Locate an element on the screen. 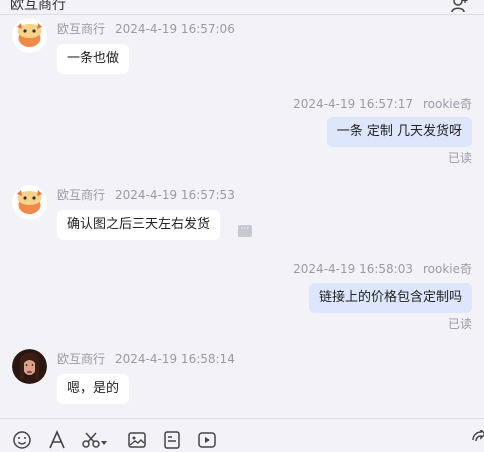 The width and height of the screenshot is (484, 452). emoji-icon is located at coordinates (22, 440).